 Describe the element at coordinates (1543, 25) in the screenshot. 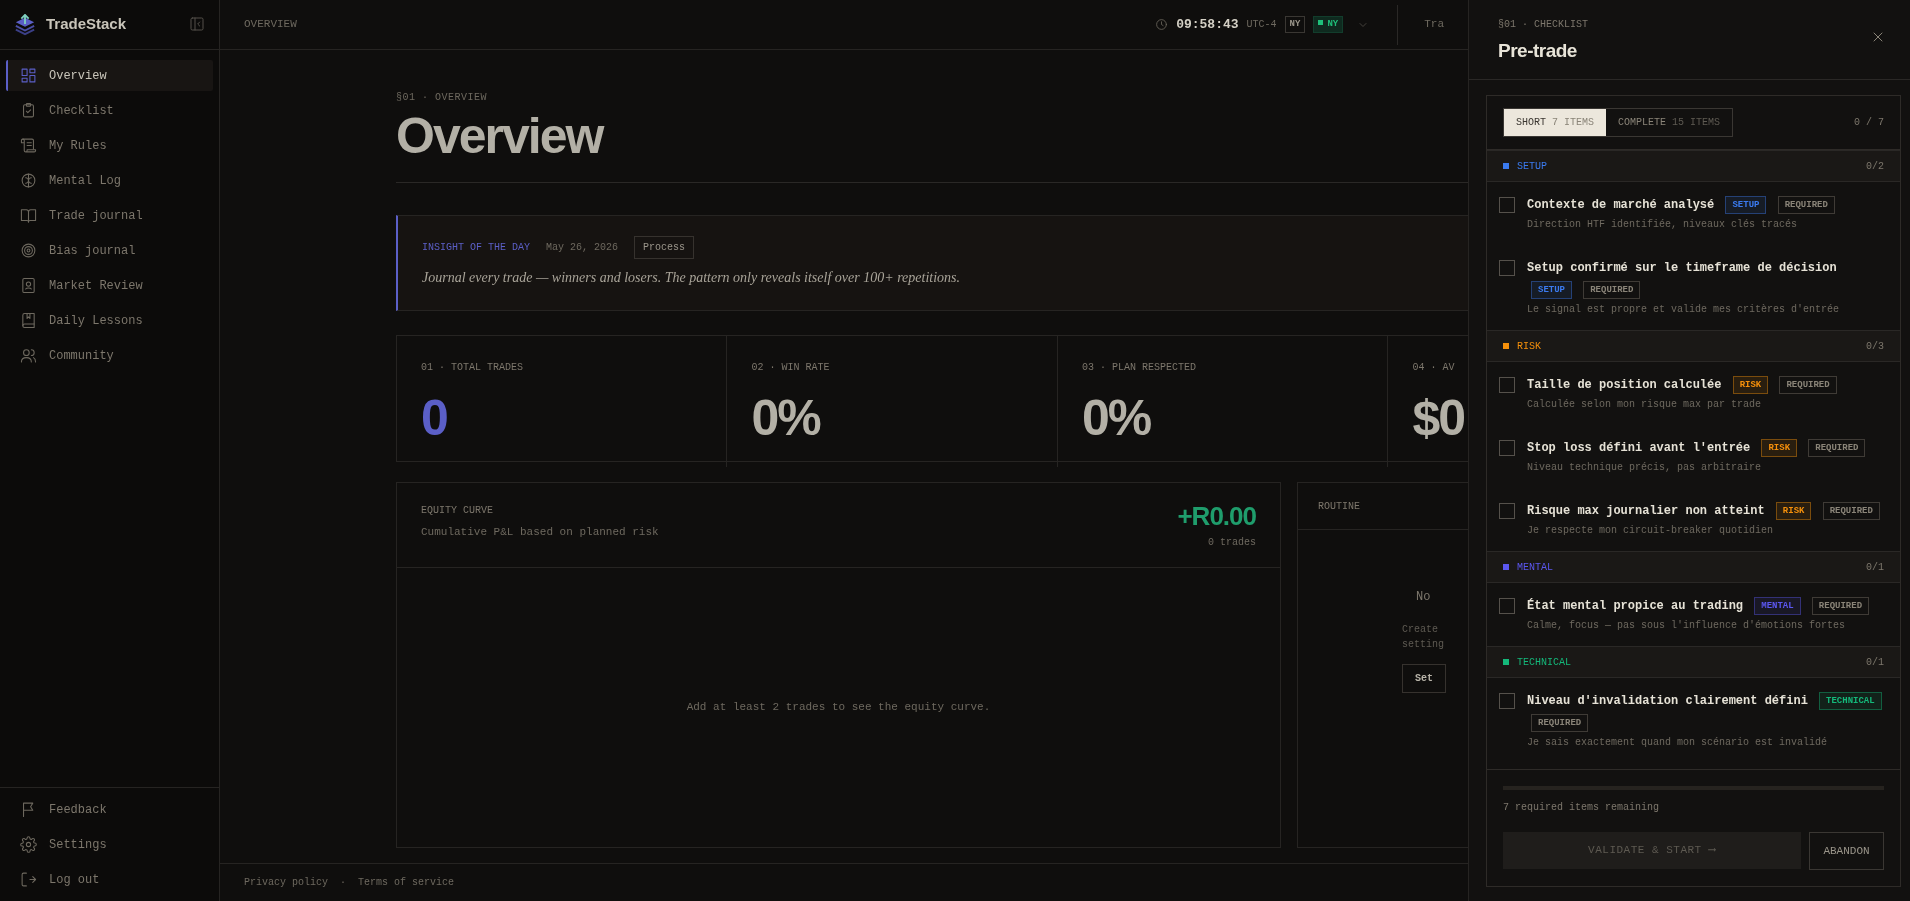

I see `drawer-eyebrow: §01 · CHECKLIST` at that location.